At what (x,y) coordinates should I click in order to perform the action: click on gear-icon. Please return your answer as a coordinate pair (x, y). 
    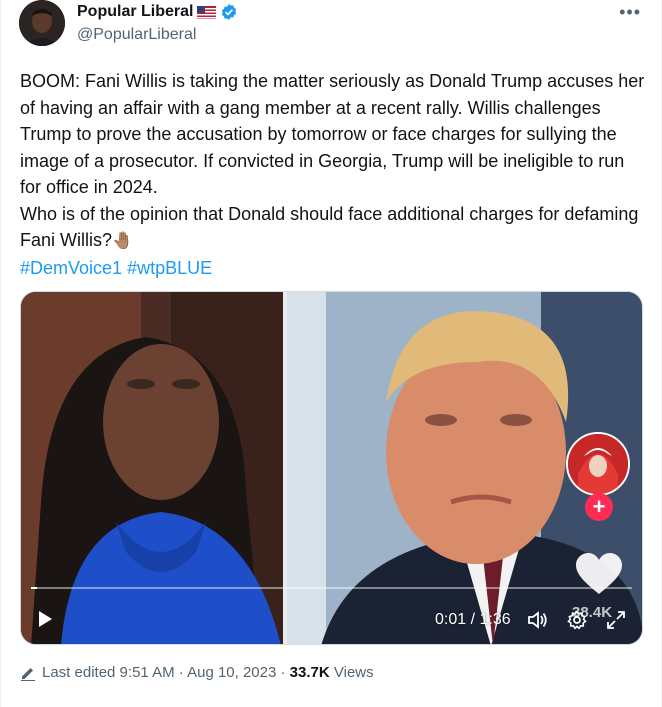
    Looking at the image, I should click on (577, 620).